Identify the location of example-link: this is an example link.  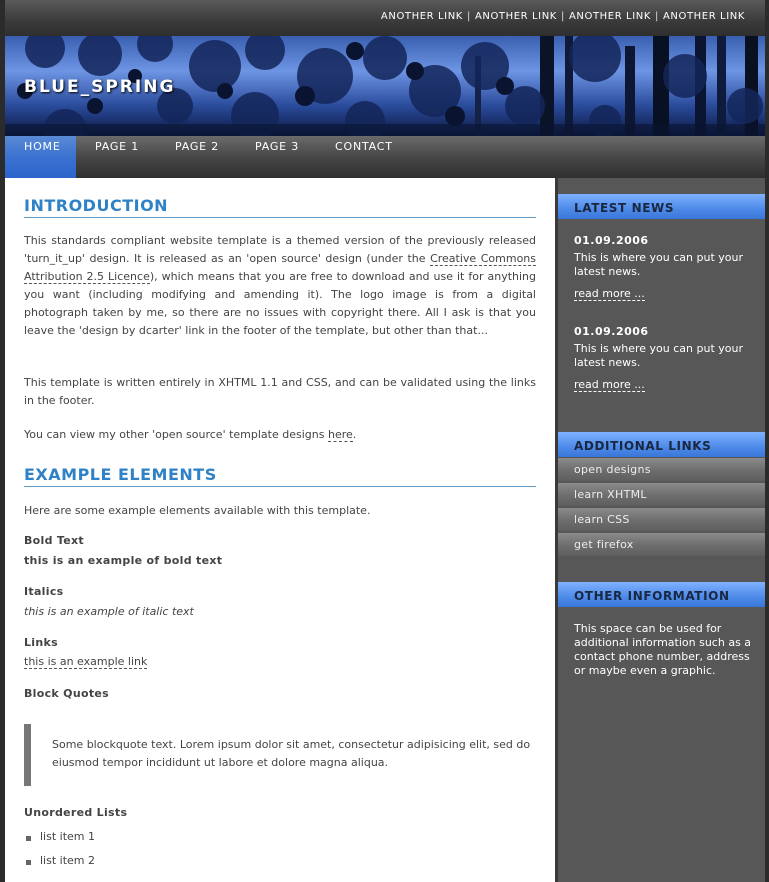
(86, 662).